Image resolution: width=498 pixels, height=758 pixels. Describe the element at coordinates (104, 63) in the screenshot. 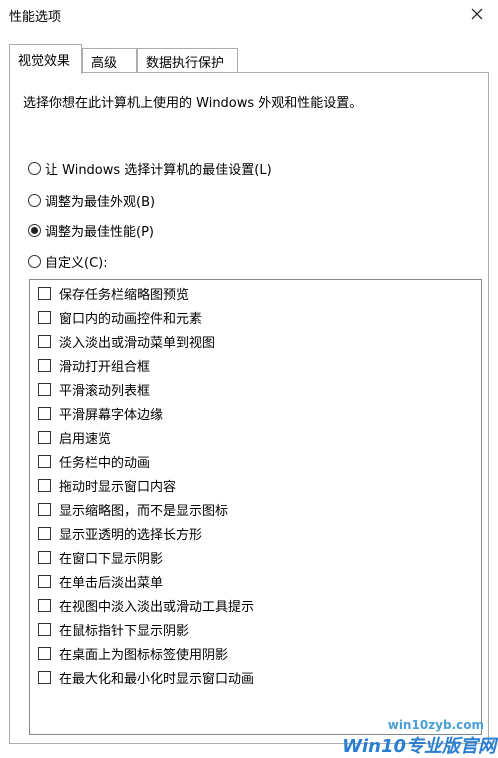

I see `tab-label: 高级` at that location.